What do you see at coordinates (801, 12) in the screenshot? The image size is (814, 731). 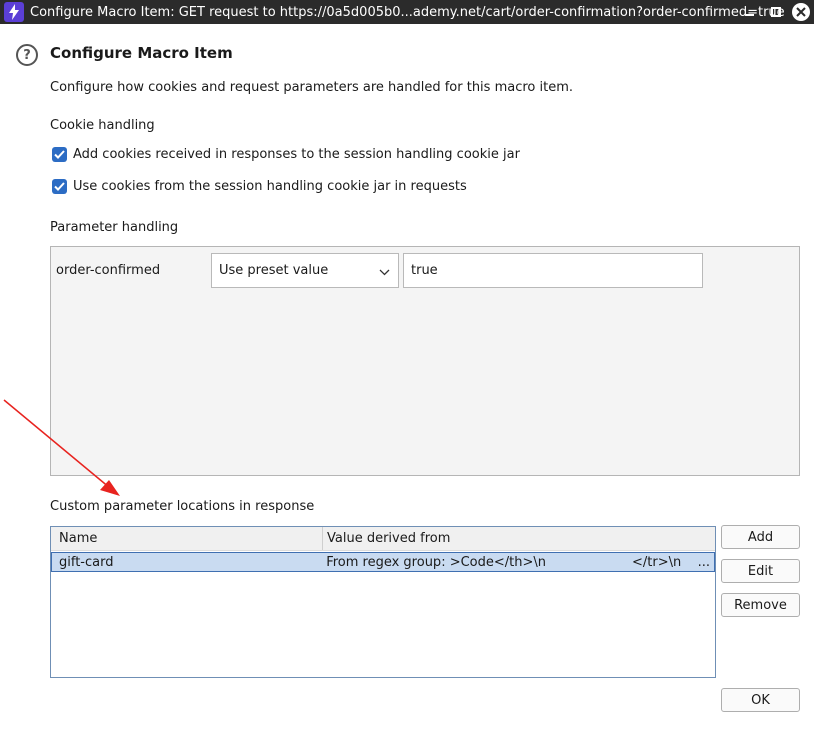 I see `close-icon` at bounding box center [801, 12].